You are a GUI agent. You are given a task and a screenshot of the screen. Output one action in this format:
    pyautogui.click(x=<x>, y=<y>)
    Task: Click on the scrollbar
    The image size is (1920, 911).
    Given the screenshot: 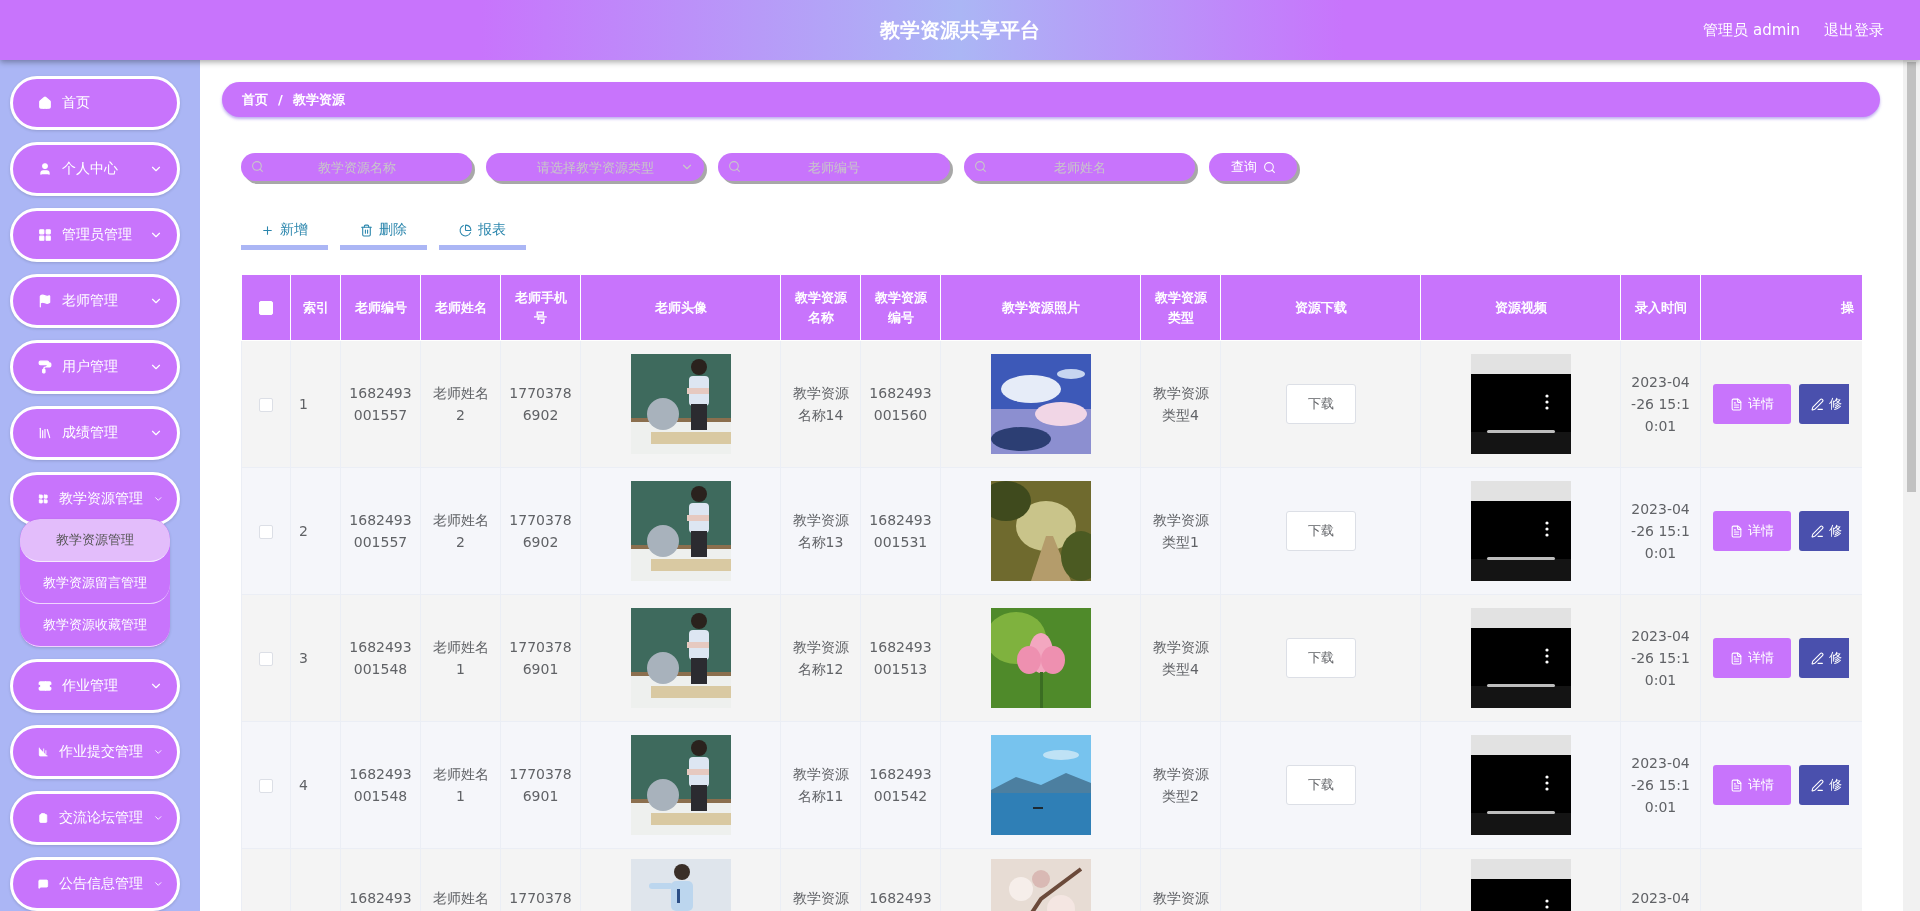 What is the action you would take?
    pyautogui.click(x=1911, y=485)
    